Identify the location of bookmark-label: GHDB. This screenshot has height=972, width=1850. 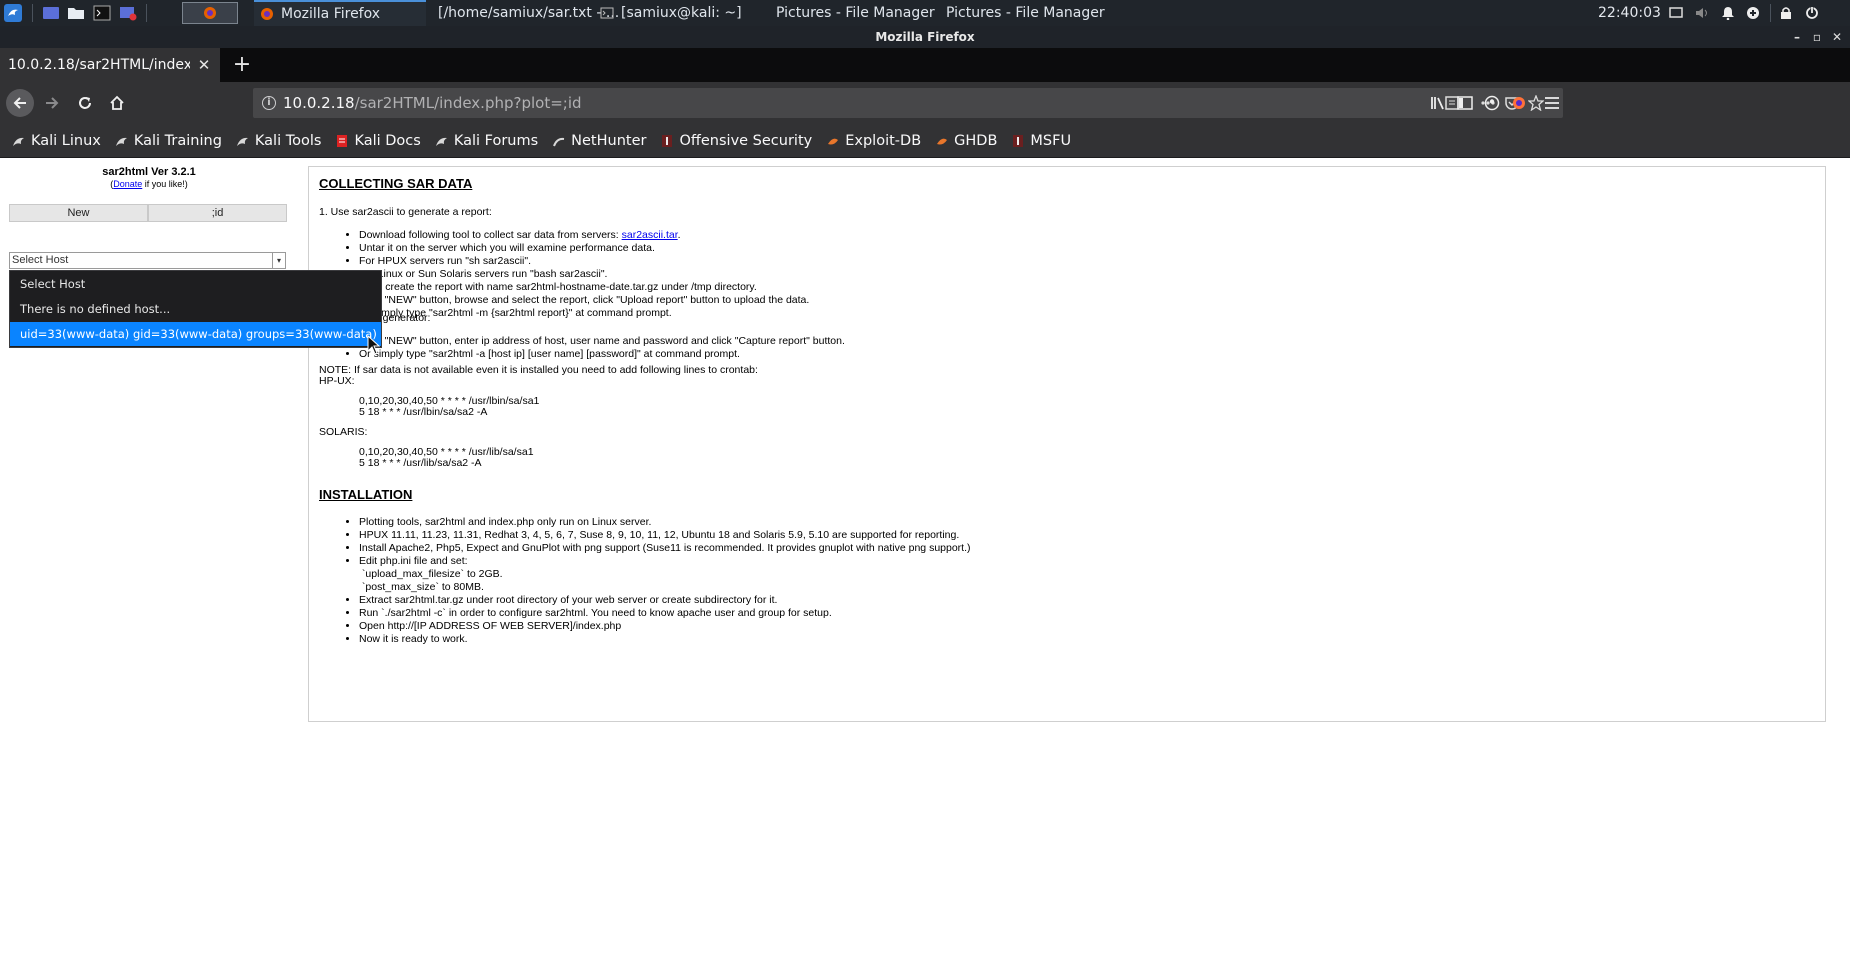
(976, 140).